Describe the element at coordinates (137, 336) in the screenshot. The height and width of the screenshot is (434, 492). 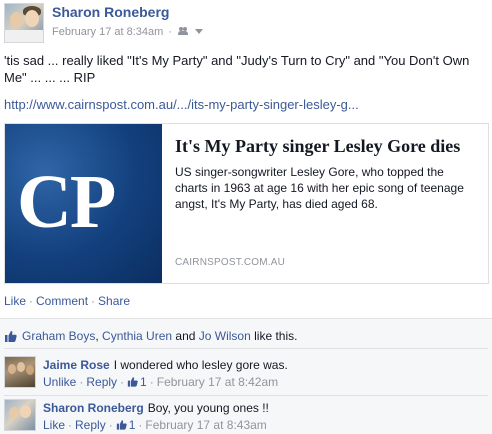
I see `liker-name: Cynthia Uren` at that location.